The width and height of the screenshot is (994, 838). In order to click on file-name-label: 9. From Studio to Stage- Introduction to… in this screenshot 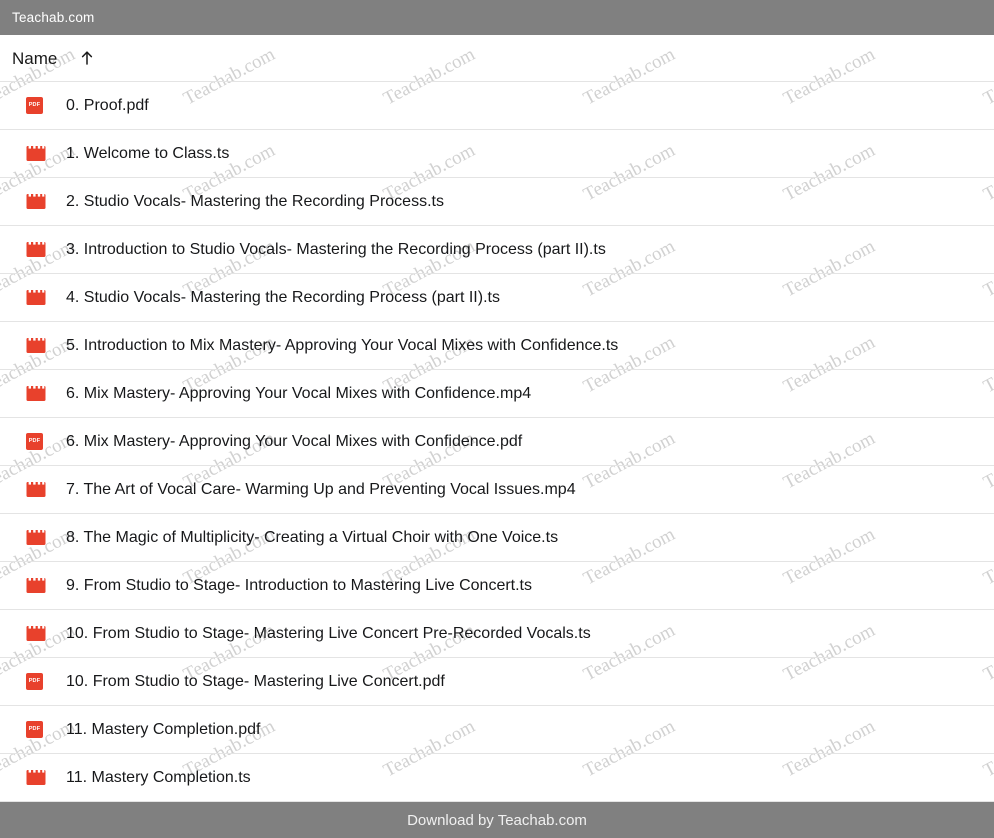, I will do `click(299, 585)`.